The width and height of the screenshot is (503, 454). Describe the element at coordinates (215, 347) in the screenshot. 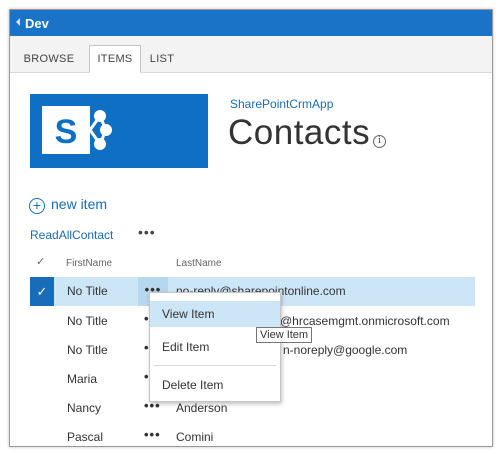

I see `item-context-menu: View Item Edit Item Delete Item` at that location.